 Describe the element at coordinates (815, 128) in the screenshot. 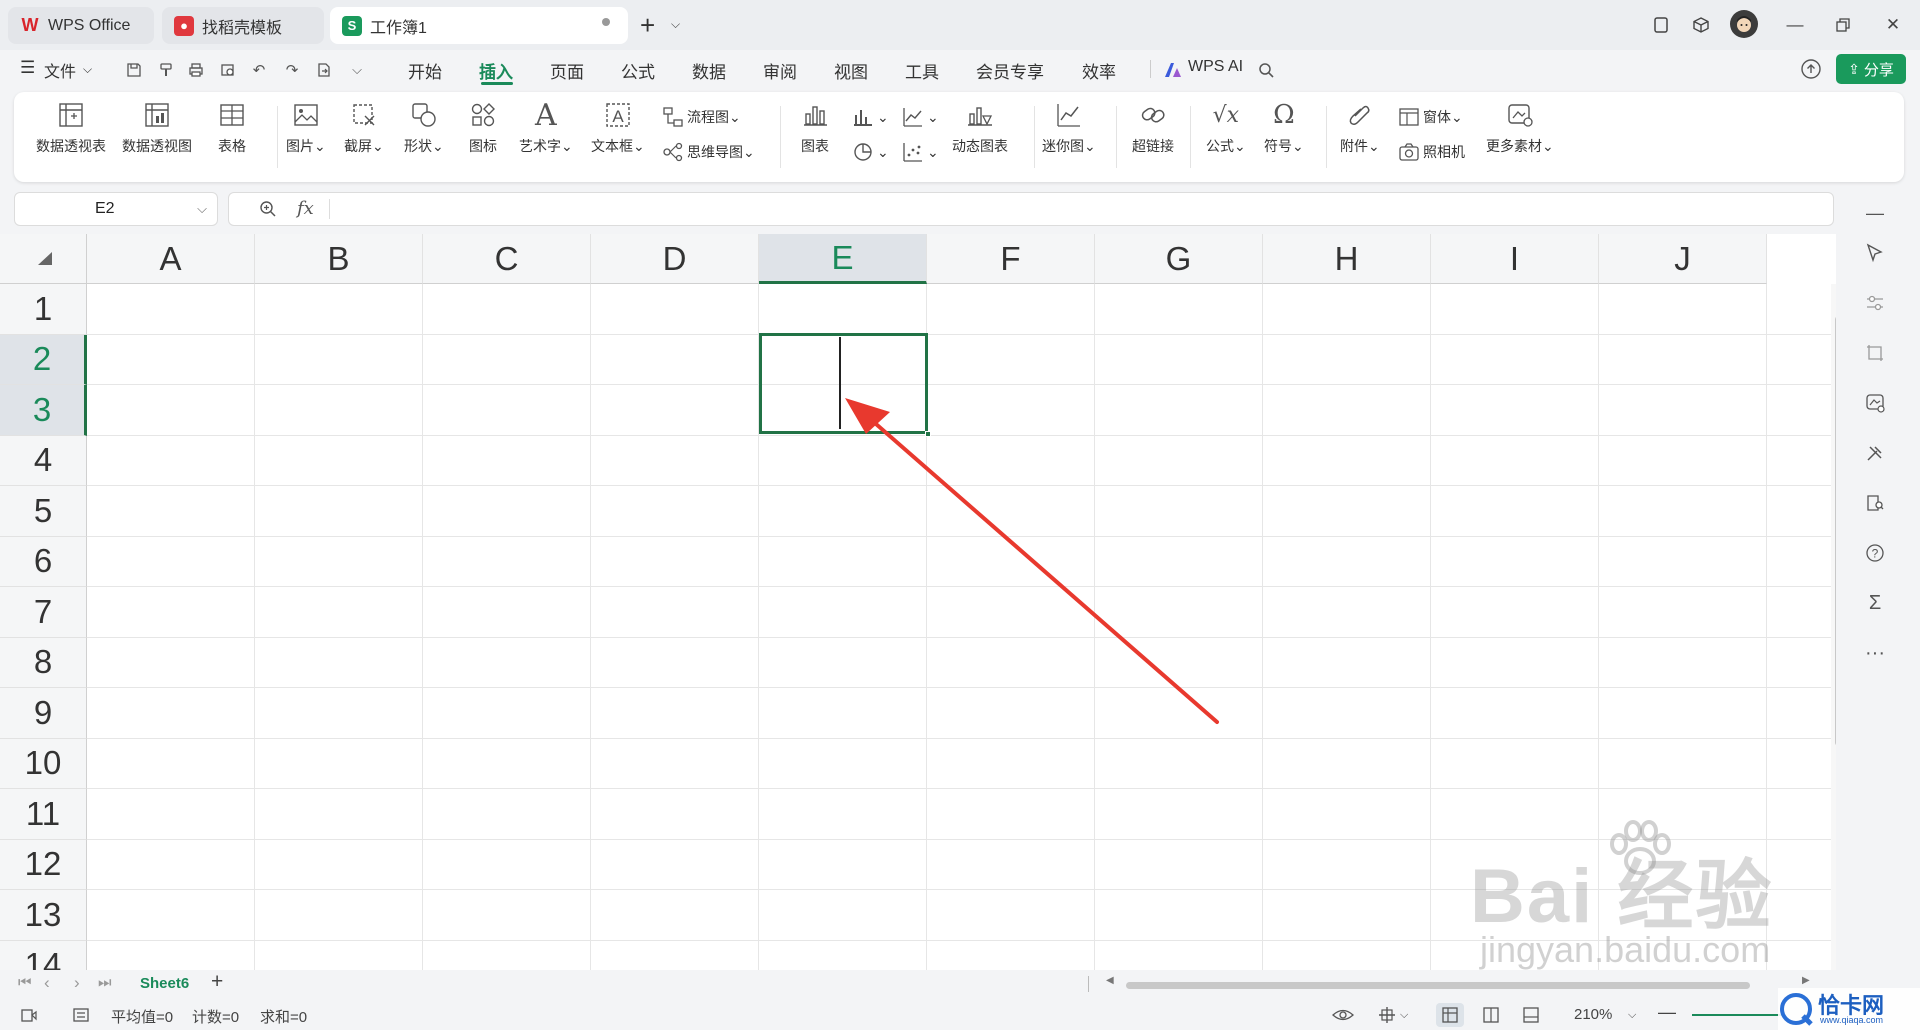

I see `chart-button: 图表` at that location.